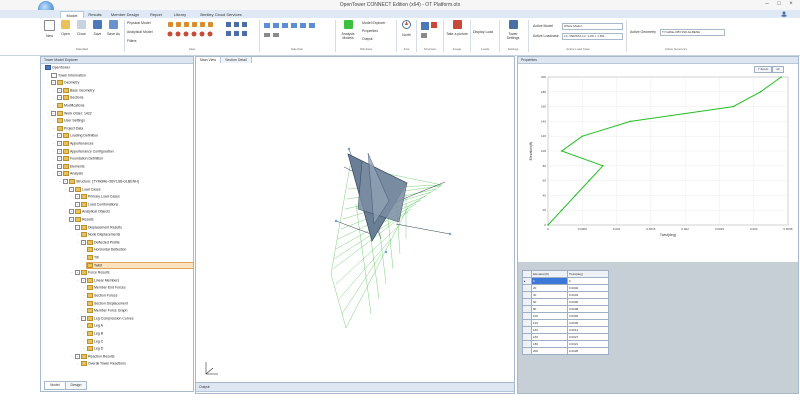 Image resolution: width=800 pixels, height=400 pixels. I want to click on tree-node: − Reaction Results, so click(94, 356).